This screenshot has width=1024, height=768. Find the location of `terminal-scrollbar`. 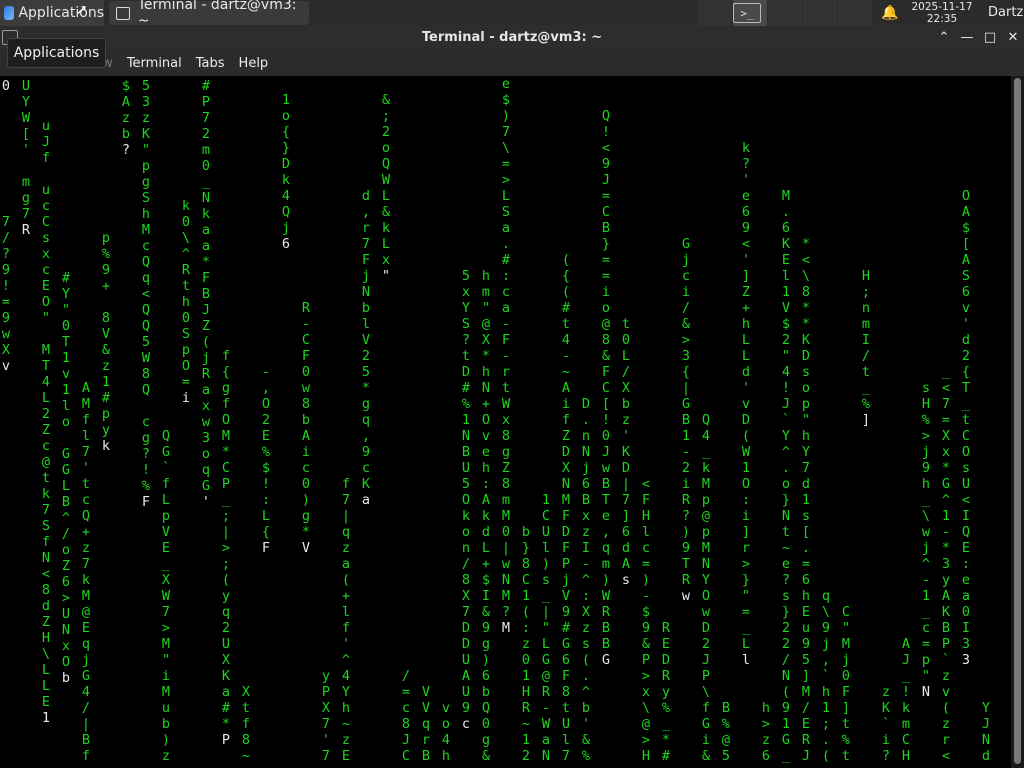

terminal-scrollbar is located at coordinates (1017, 422).